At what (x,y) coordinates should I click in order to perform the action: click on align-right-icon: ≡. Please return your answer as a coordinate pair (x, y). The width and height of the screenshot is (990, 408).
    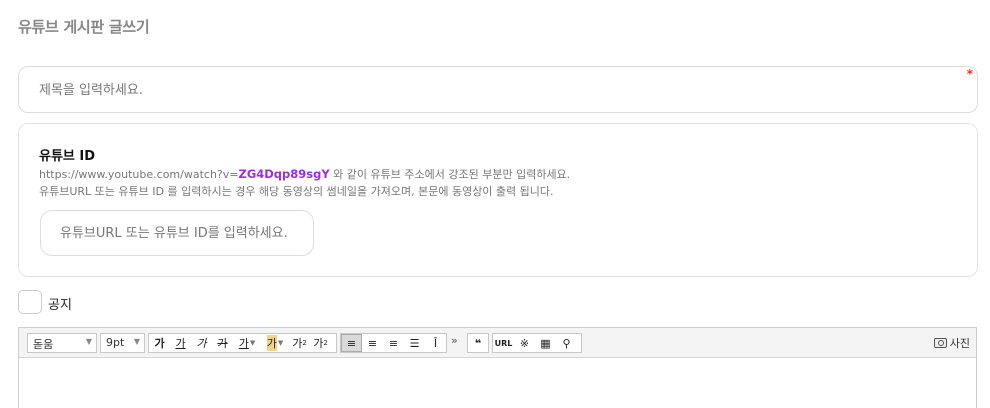
    Looking at the image, I should click on (393, 343).